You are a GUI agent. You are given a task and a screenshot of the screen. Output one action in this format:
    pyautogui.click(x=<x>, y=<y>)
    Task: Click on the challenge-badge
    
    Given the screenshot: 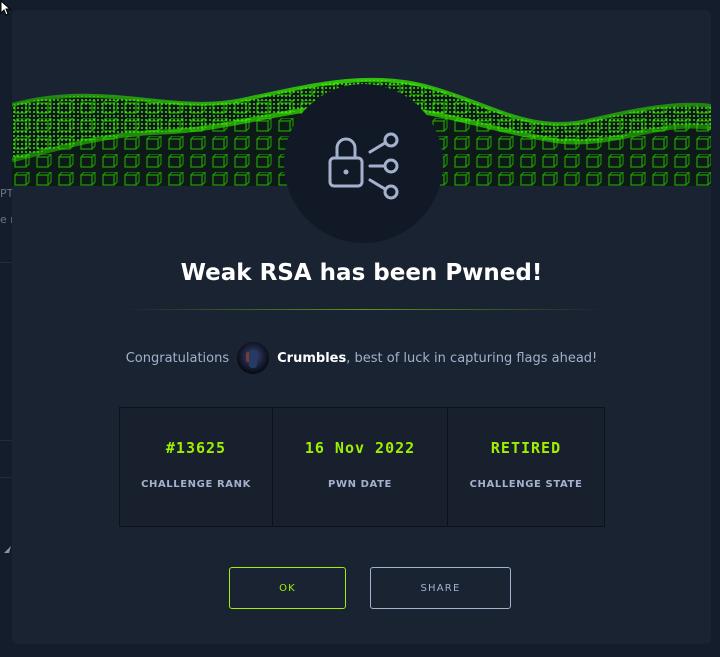 What is the action you would take?
    pyautogui.click(x=363, y=163)
    